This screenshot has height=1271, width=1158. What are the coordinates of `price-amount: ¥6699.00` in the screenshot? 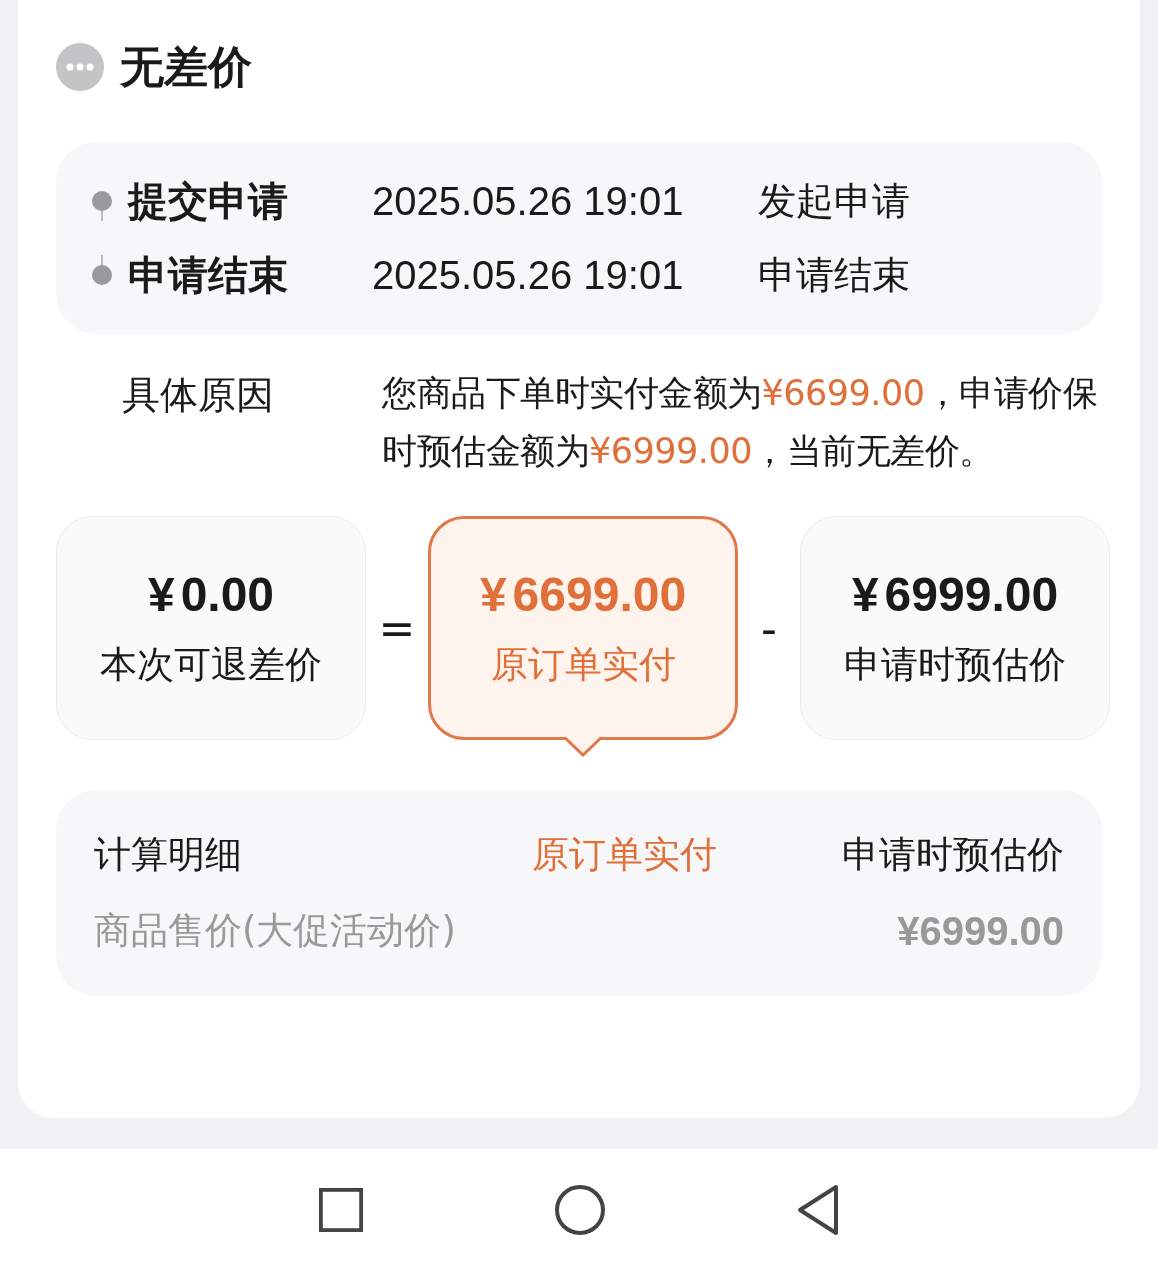 It's located at (583, 594).